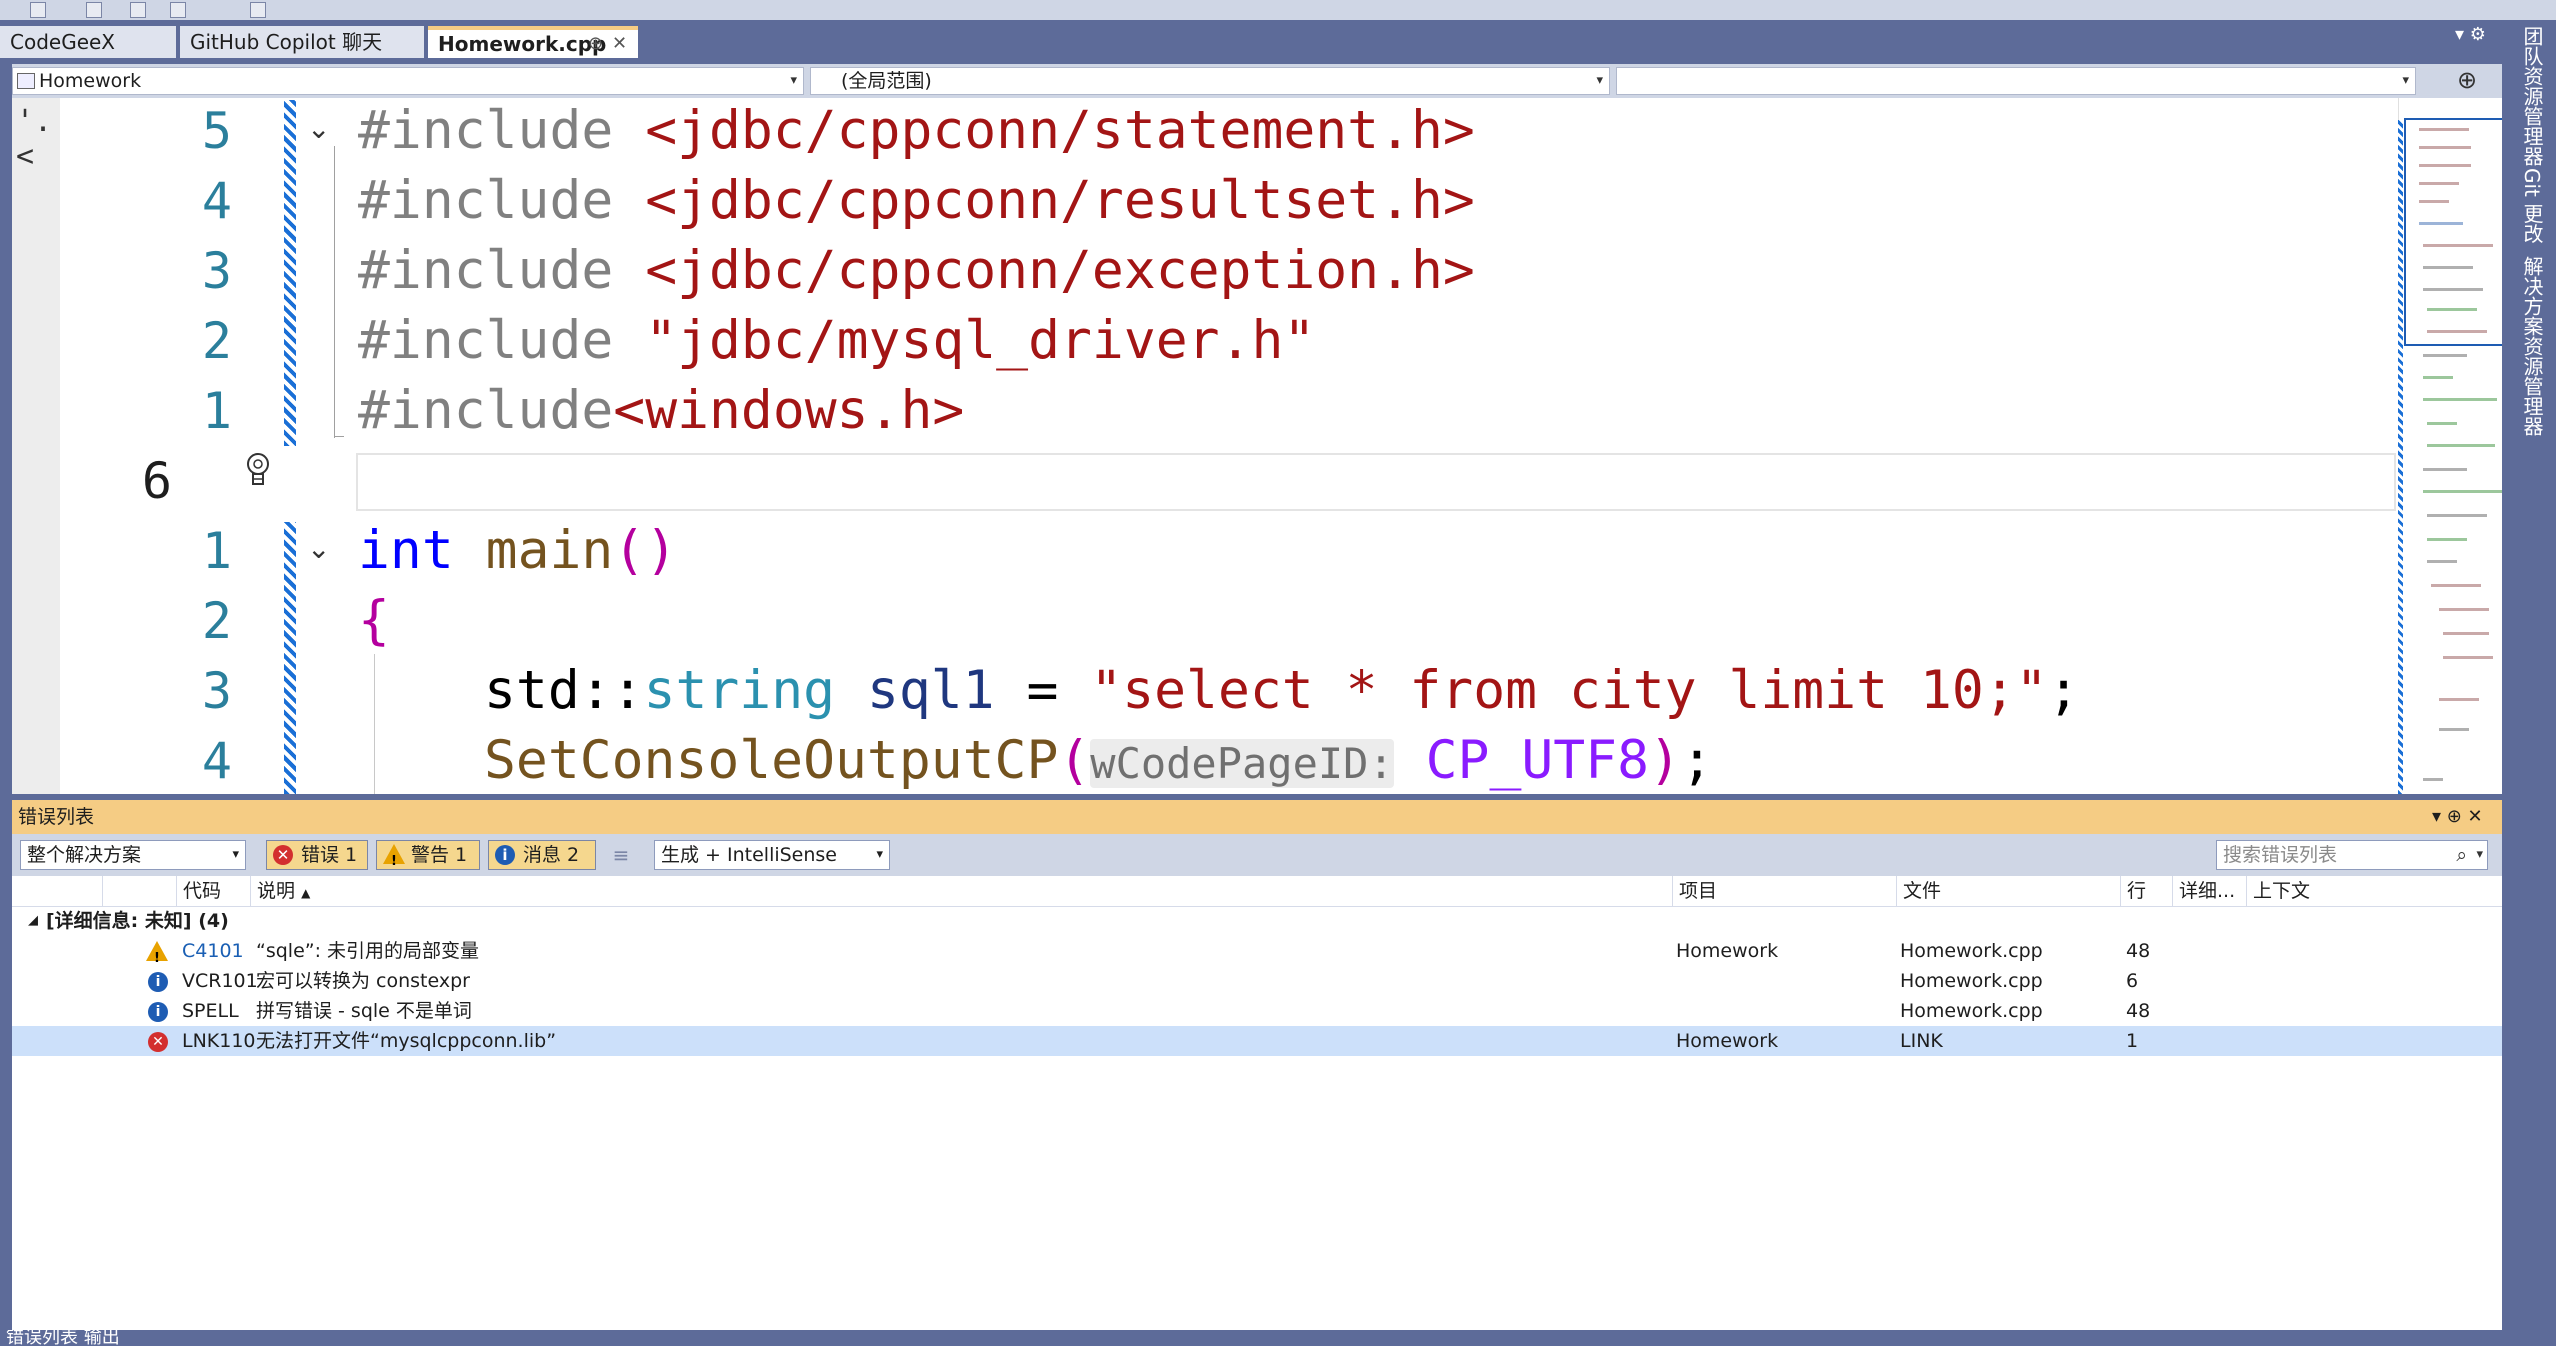 Image resolution: width=2556 pixels, height=1346 pixels. Describe the element at coordinates (2532, 96) in the screenshot. I see `tab-team-explorer: 团队资源管理器` at that location.